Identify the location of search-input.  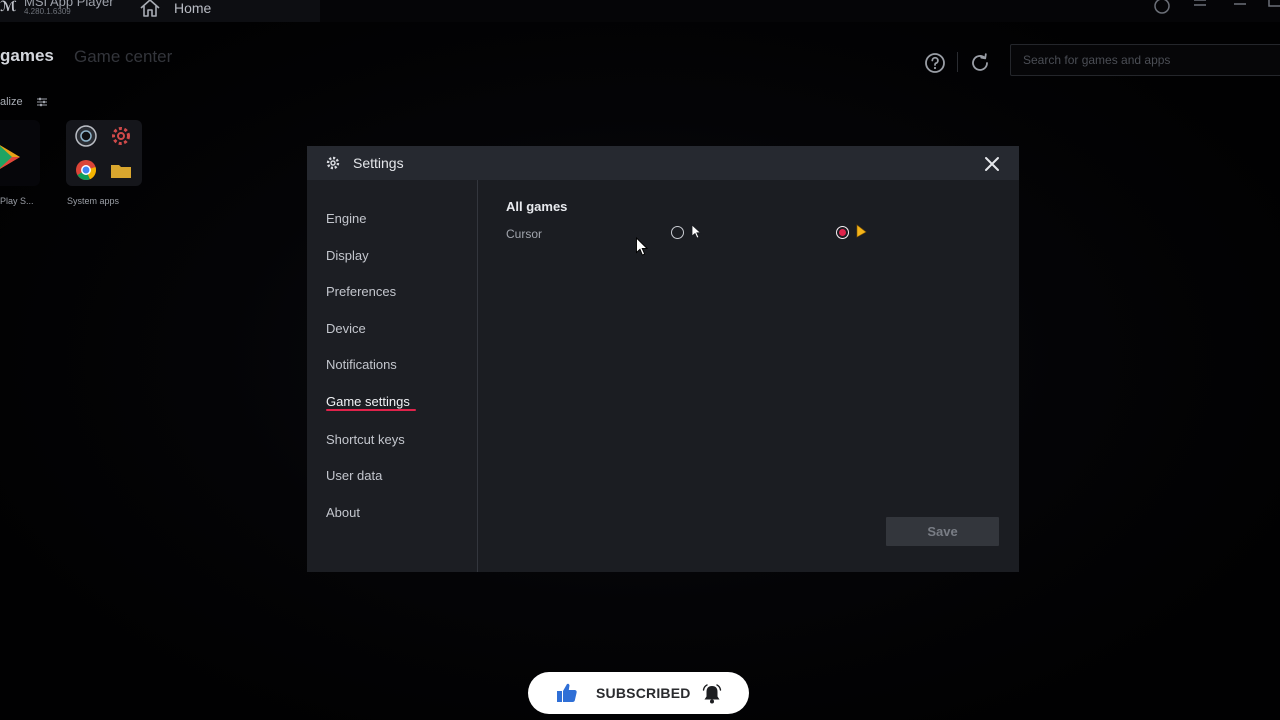
(1145, 60).